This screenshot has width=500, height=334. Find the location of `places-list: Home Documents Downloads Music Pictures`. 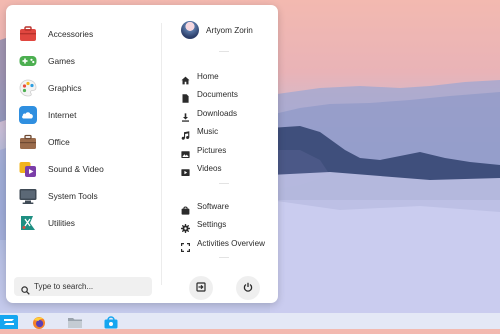

places-list: Home Documents Downloads Music Pictures is located at coordinates (209, 122).